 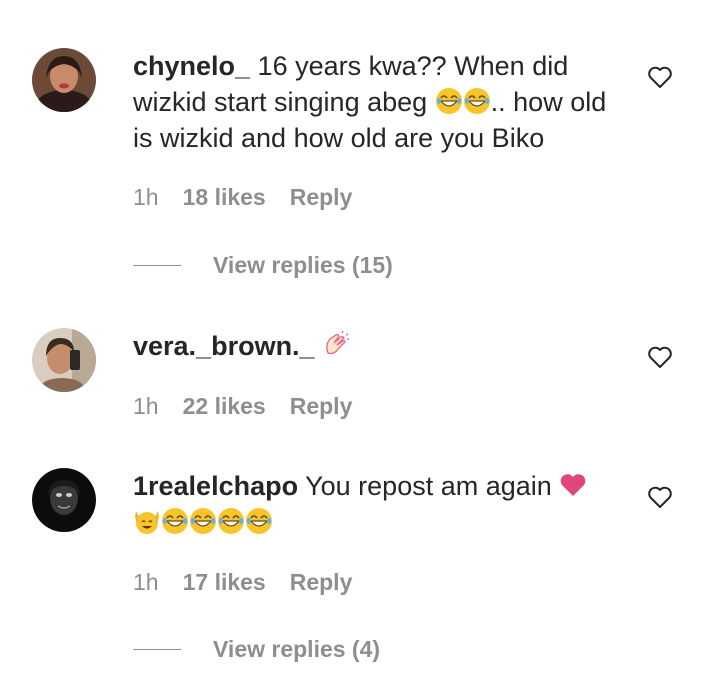 I want to click on comment-meta: 1h 17 likes Reply, so click(x=242, y=582).